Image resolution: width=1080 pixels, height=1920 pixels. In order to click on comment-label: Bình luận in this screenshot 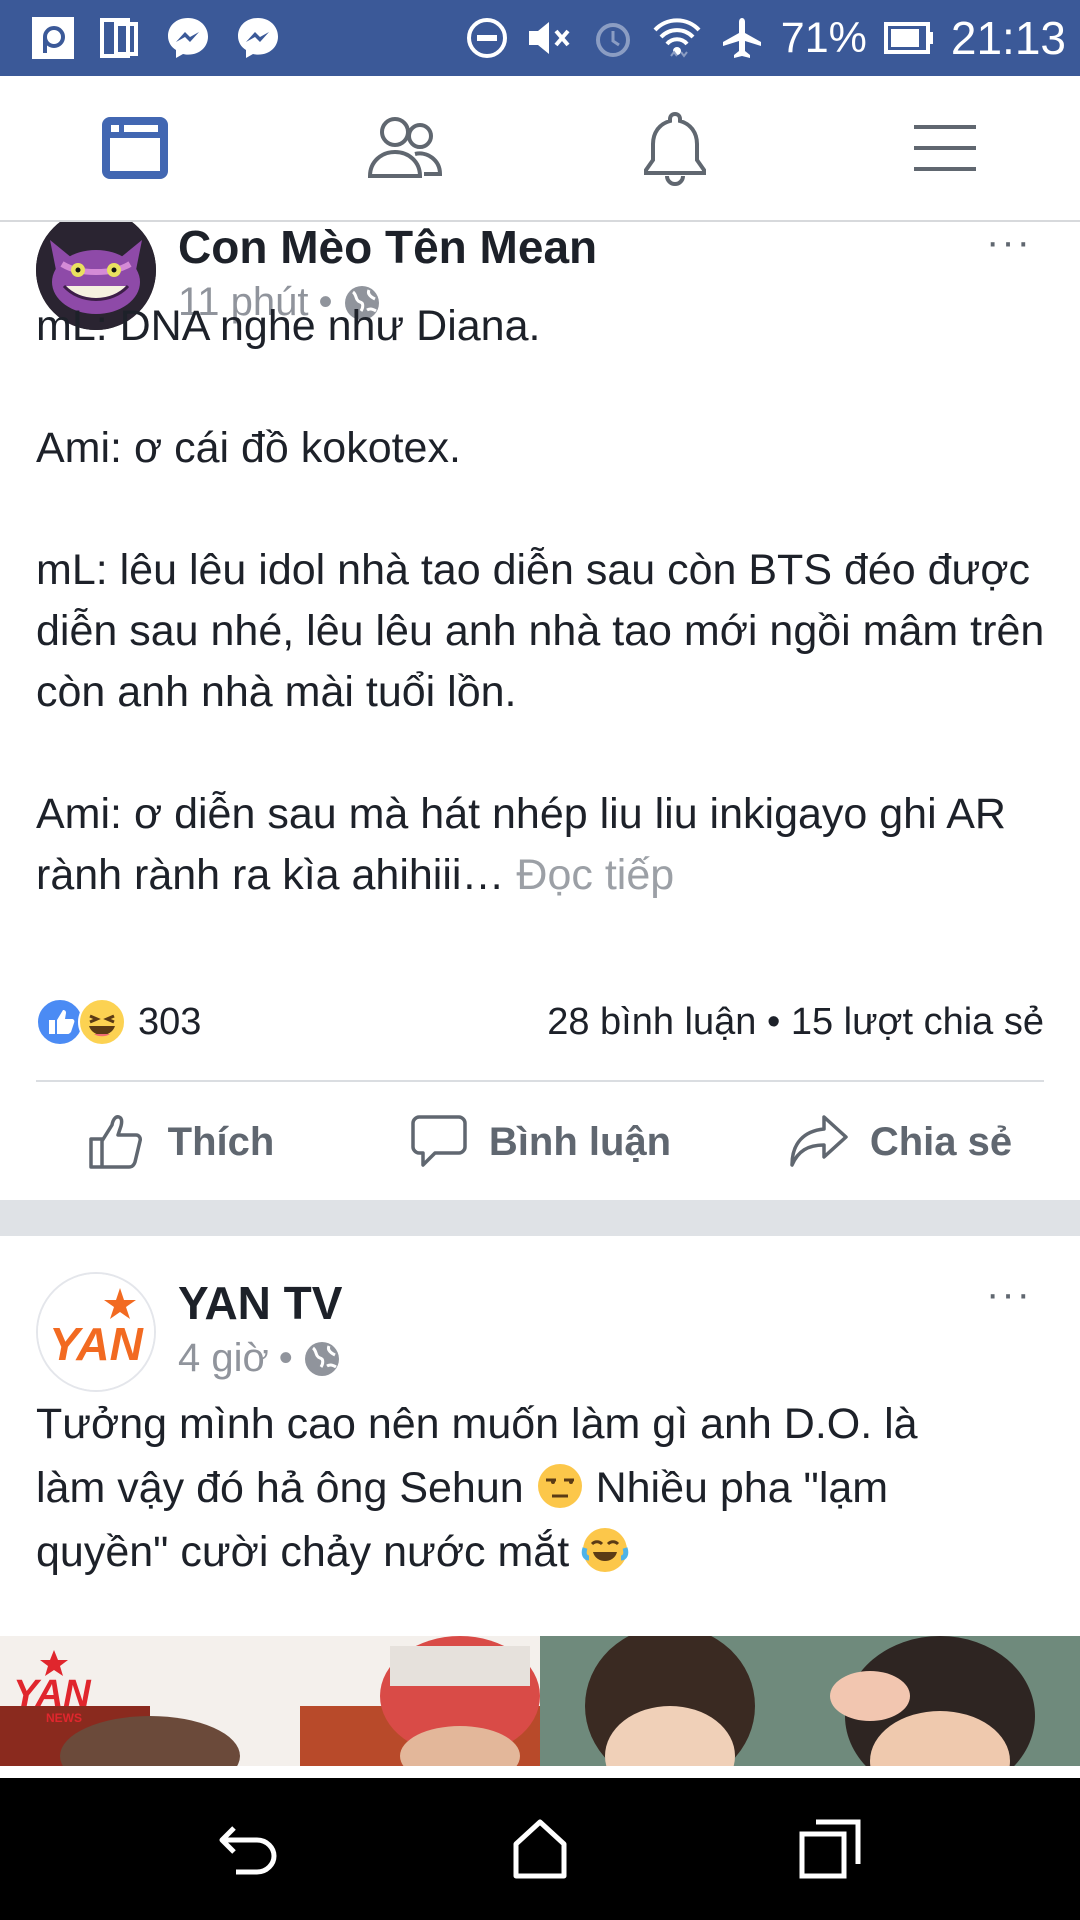, I will do `click(580, 1141)`.